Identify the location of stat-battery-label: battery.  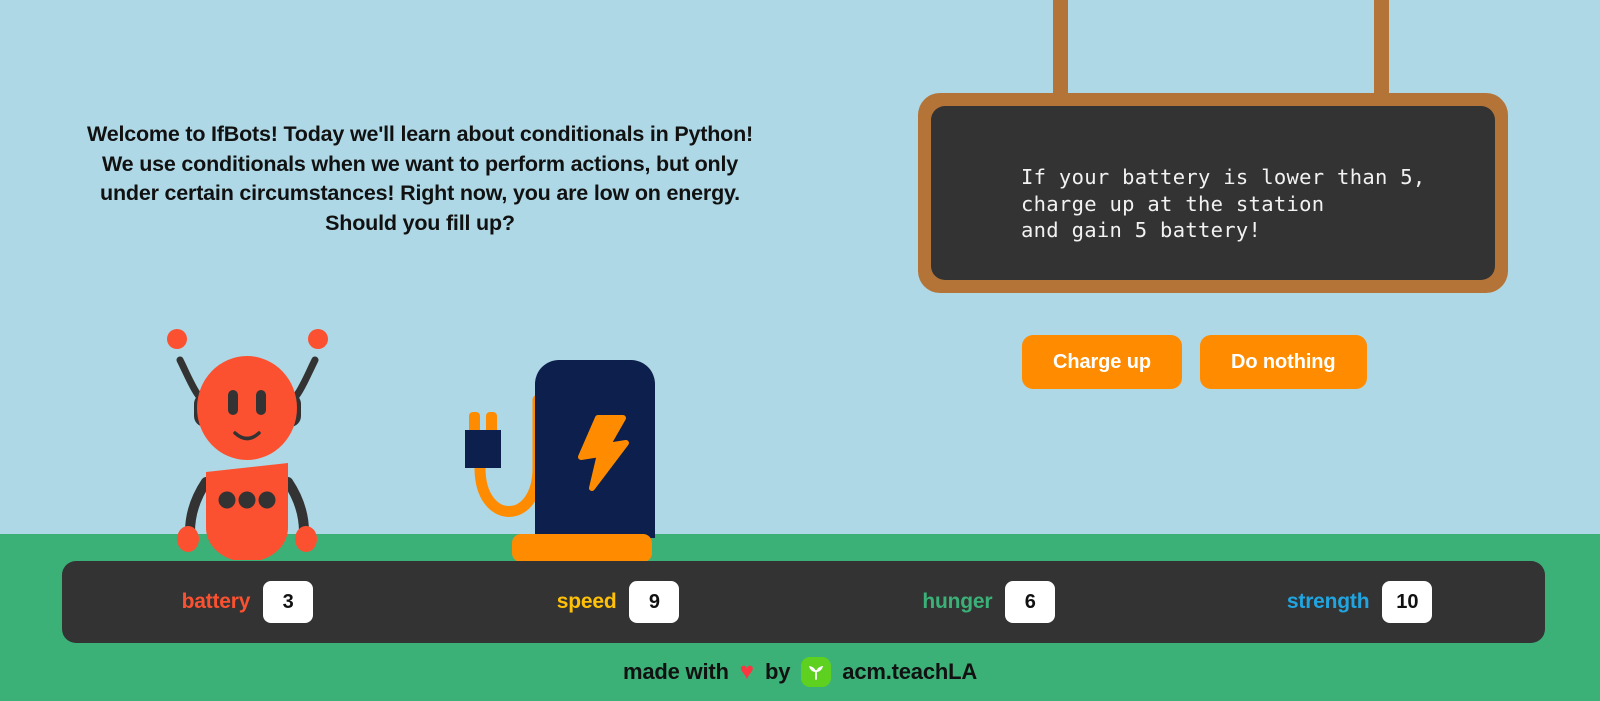
(216, 601).